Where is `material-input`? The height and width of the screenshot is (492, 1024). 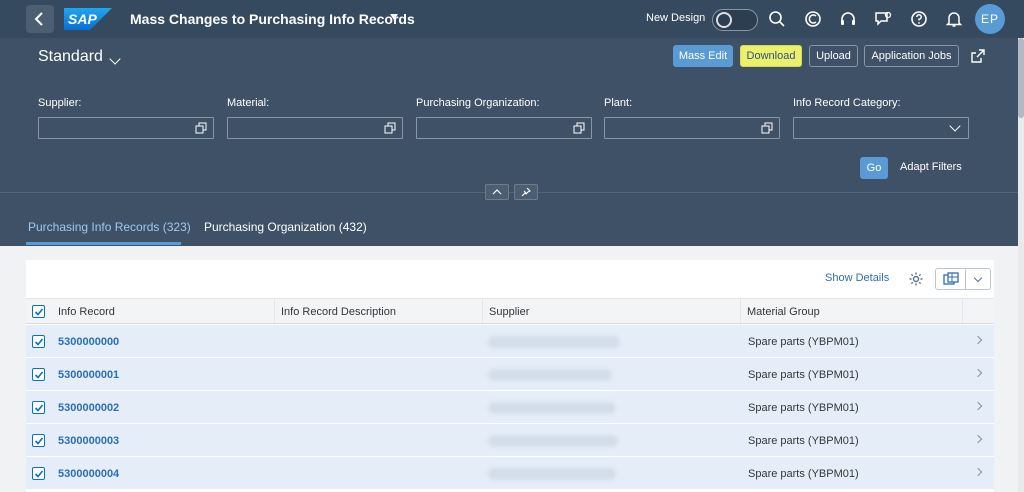
material-input is located at coordinates (315, 128).